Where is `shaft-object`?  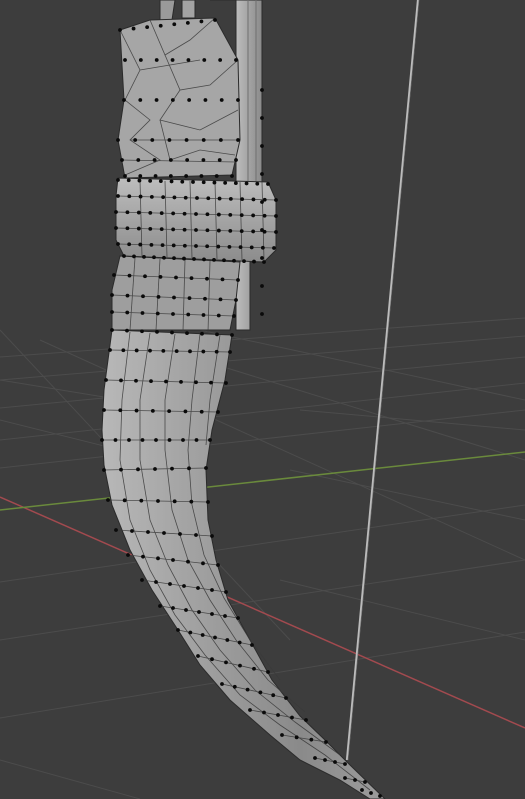 shaft-object is located at coordinates (382, 380).